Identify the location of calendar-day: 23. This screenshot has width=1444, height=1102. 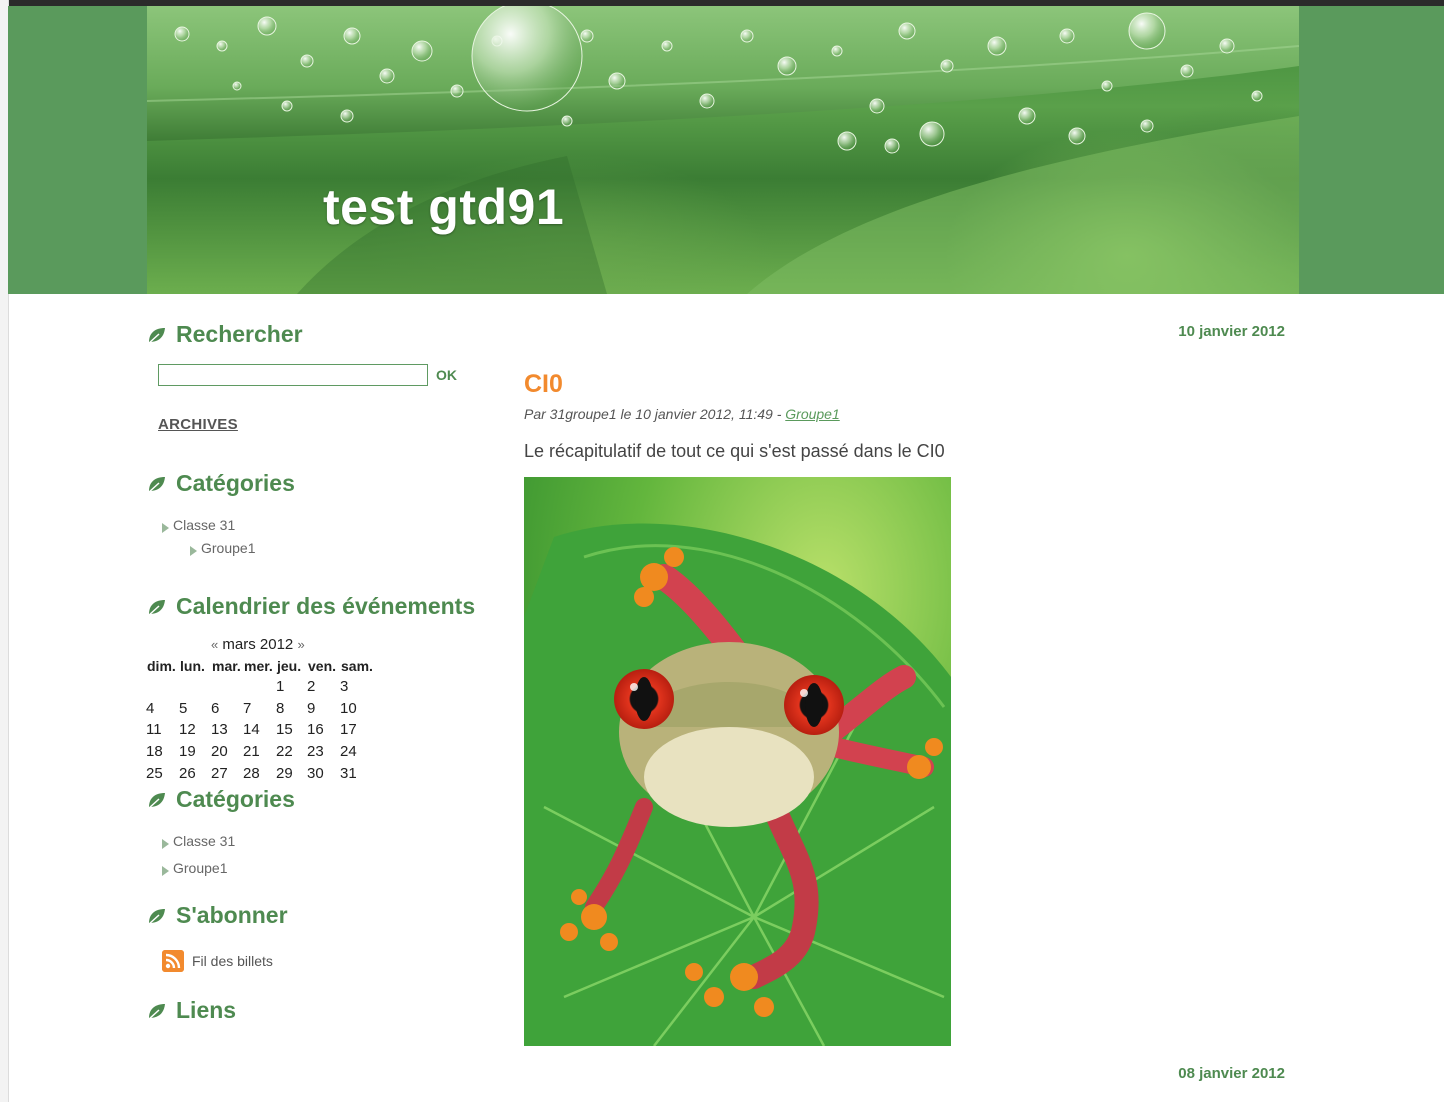
(315, 752).